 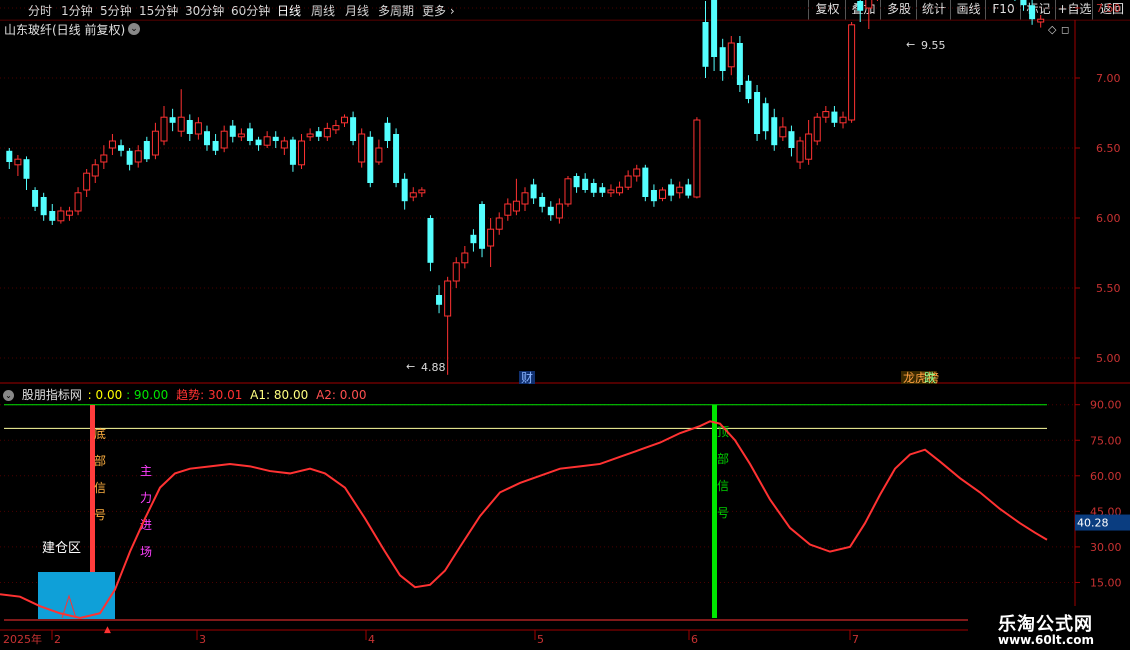 What do you see at coordinates (52, 395) in the screenshot?
I see `indicator-name: 股朋指标网` at bounding box center [52, 395].